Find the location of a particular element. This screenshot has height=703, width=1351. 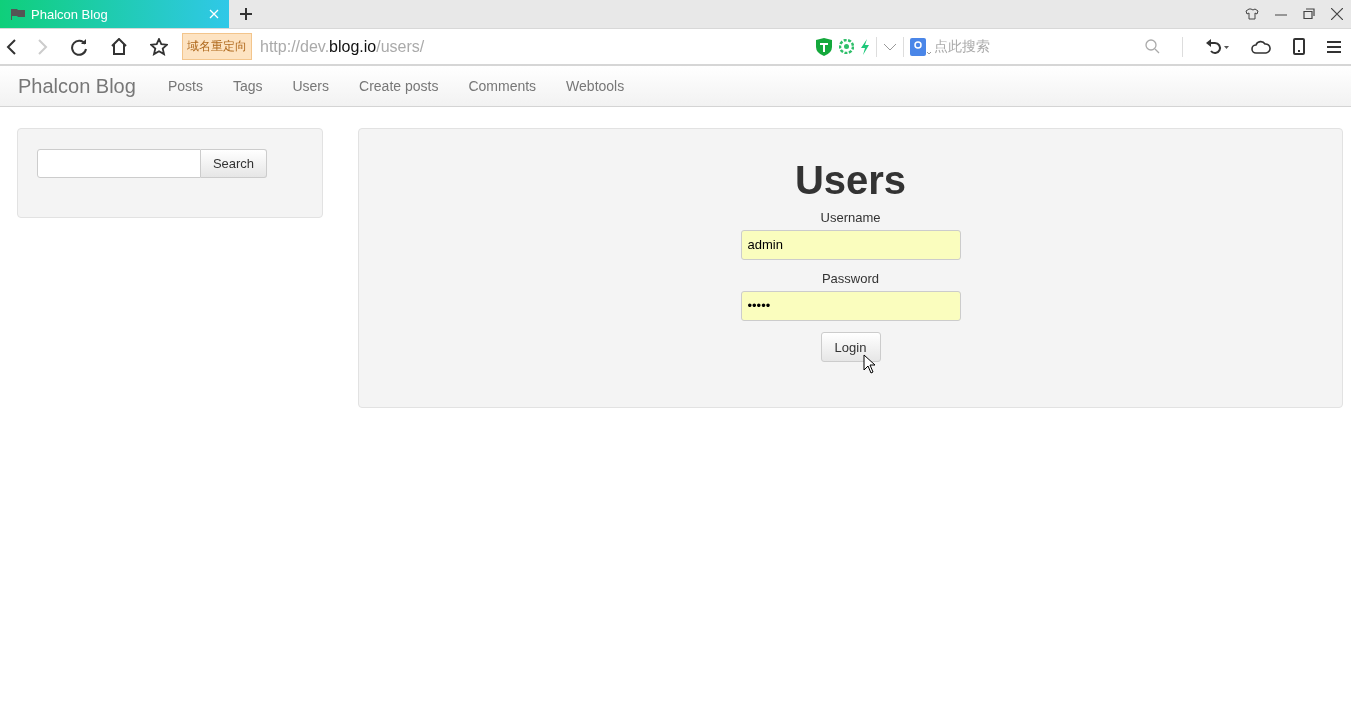

restore-icon is located at coordinates (1309, 14).